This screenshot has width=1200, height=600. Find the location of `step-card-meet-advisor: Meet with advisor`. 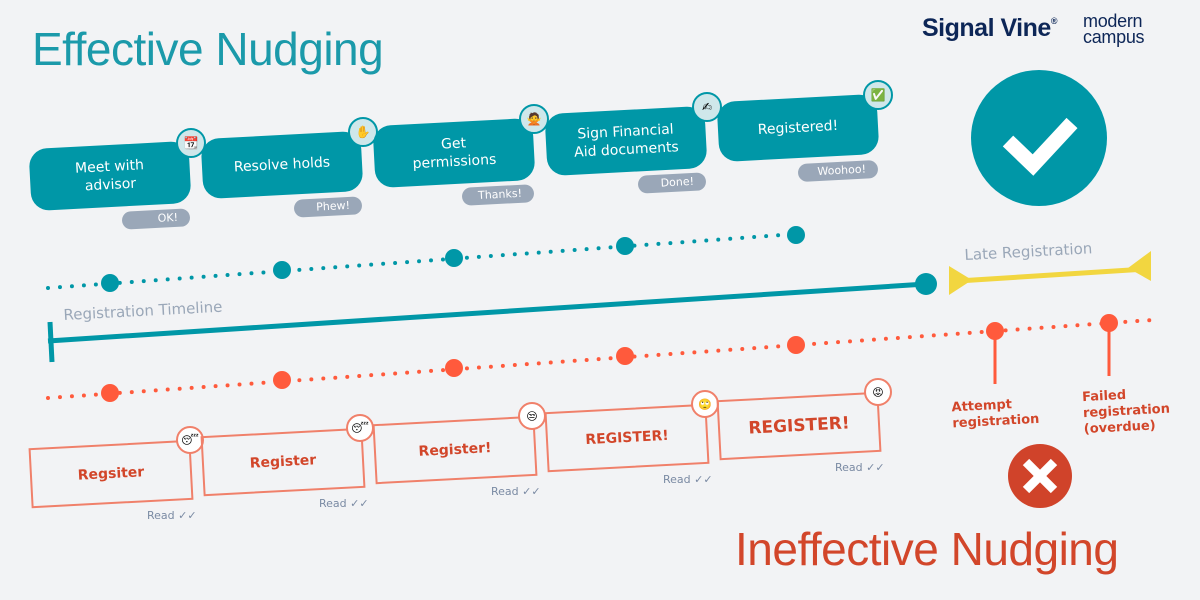

step-card-meet-advisor: Meet with advisor is located at coordinates (110, 176).